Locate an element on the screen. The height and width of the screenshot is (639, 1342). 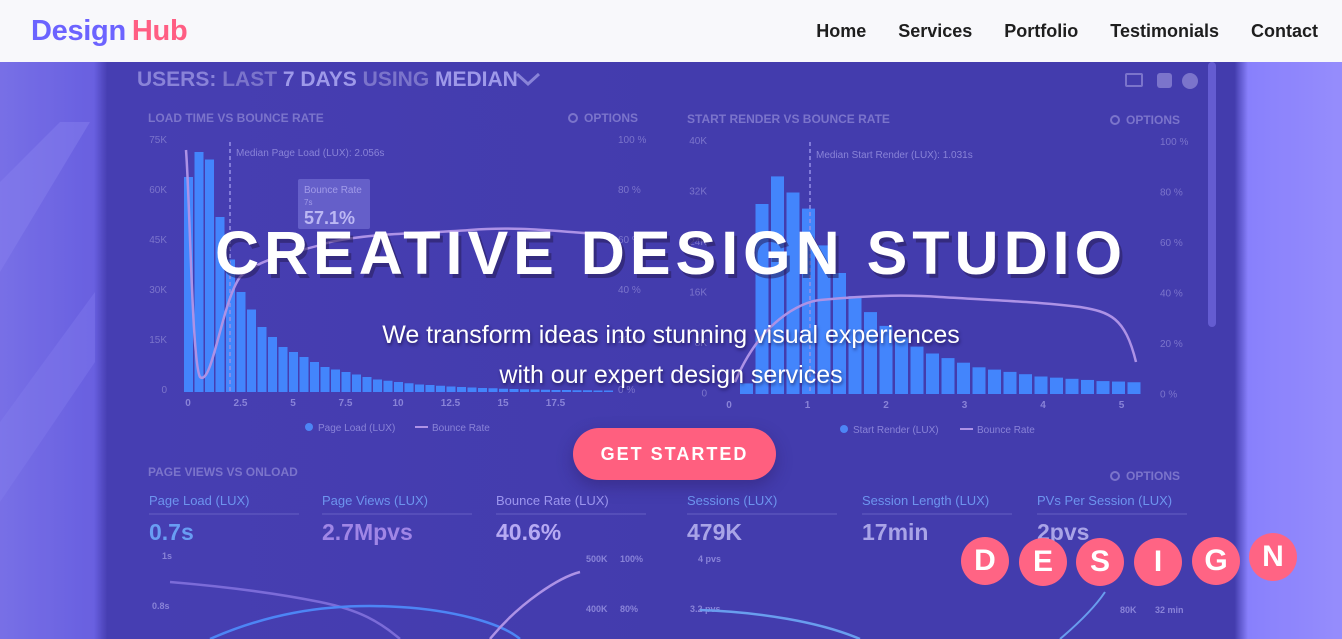
letter-i: I is located at coordinates (1158, 562).